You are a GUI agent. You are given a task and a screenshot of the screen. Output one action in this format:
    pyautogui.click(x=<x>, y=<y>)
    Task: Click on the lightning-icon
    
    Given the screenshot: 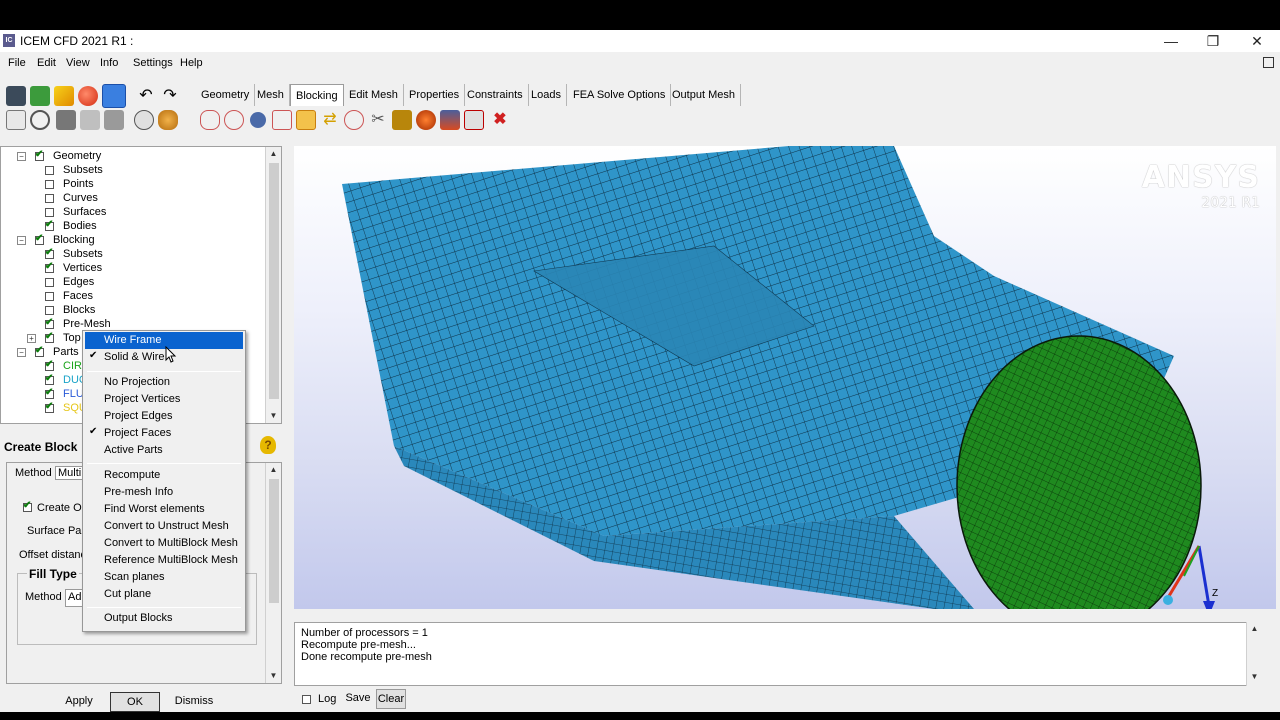 What is the action you would take?
    pyautogui.click(x=64, y=96)
    